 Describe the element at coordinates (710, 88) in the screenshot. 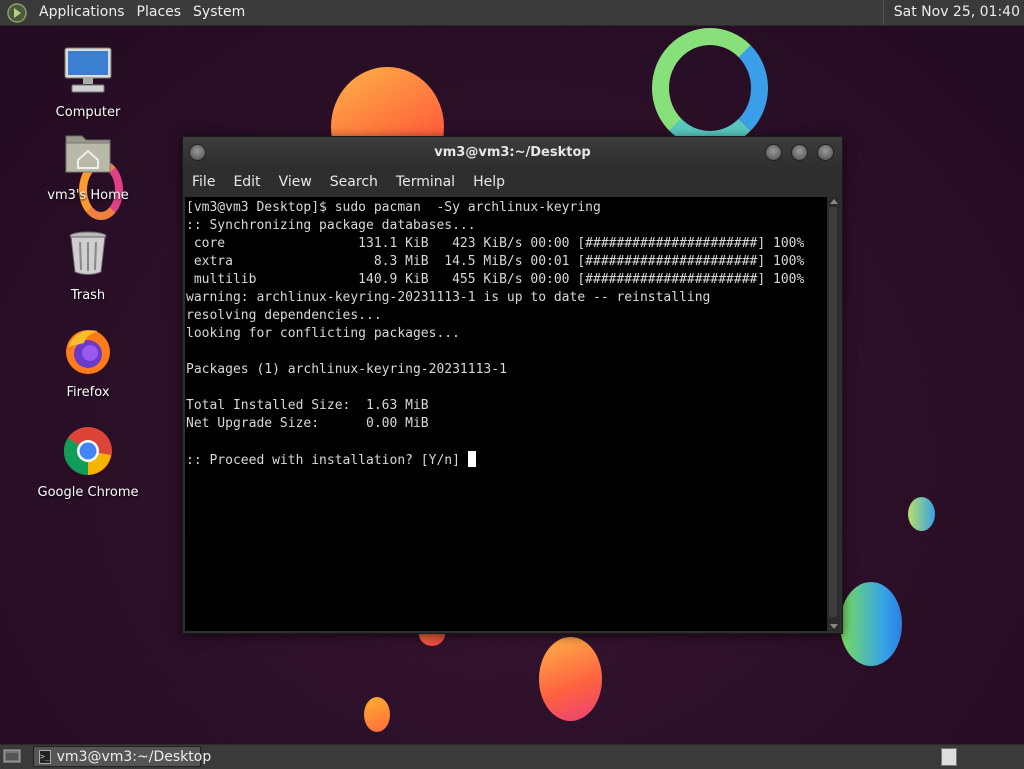

I see `wallpaper-ring` at that location.